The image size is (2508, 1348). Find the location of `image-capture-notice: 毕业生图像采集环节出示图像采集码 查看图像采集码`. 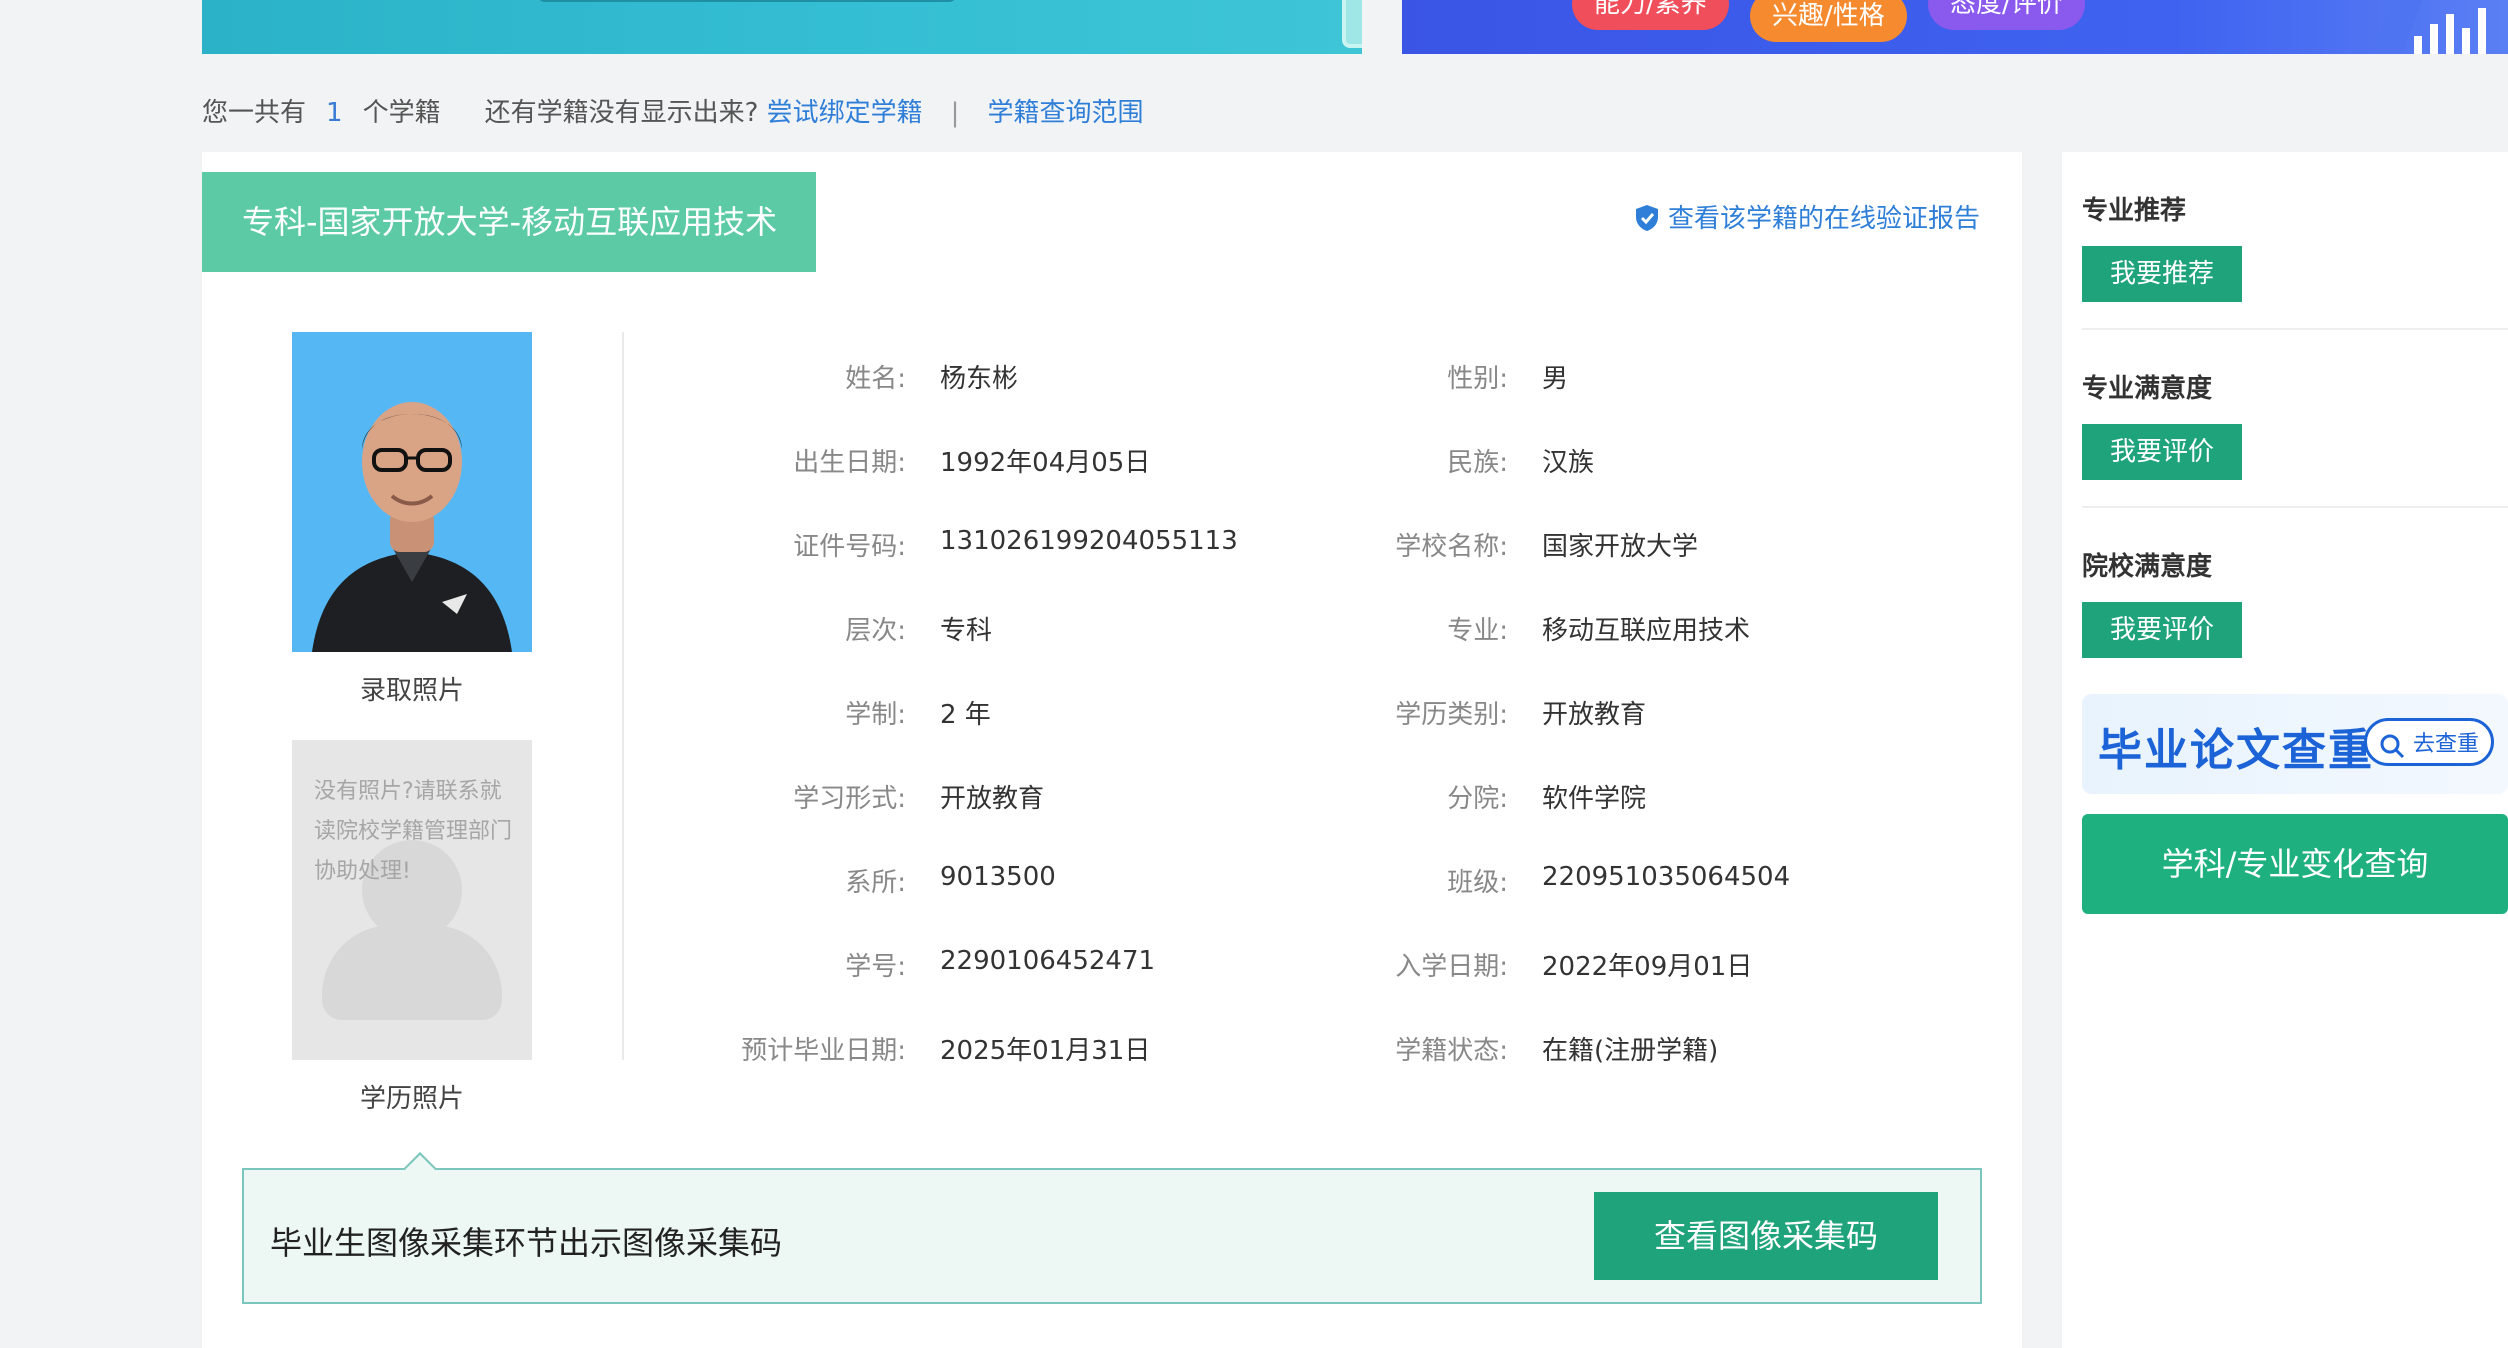

image-capture-notice: 毕业生图像采集环节出示图像采集码 查看图像采集码 is located at coordinates (1112, 1228).